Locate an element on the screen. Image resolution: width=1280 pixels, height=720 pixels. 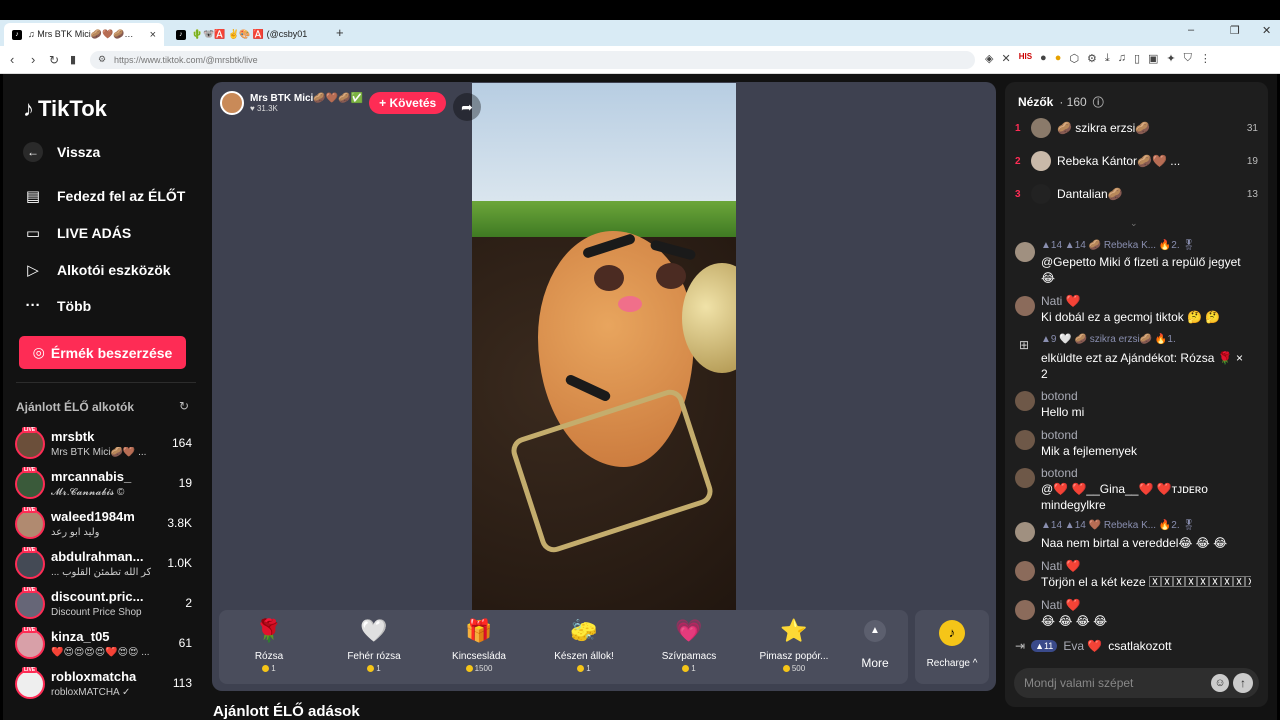
follow-button: + Követés is located at coordinates (408, 103).